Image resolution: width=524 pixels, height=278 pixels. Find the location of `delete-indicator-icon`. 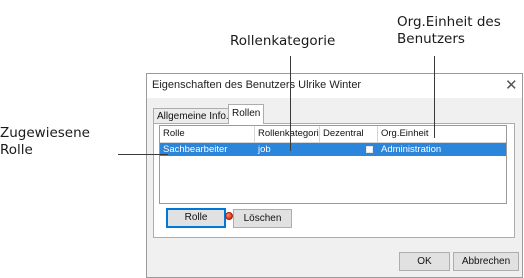

delete-indicator-icon is located at coordinates (229, 216).